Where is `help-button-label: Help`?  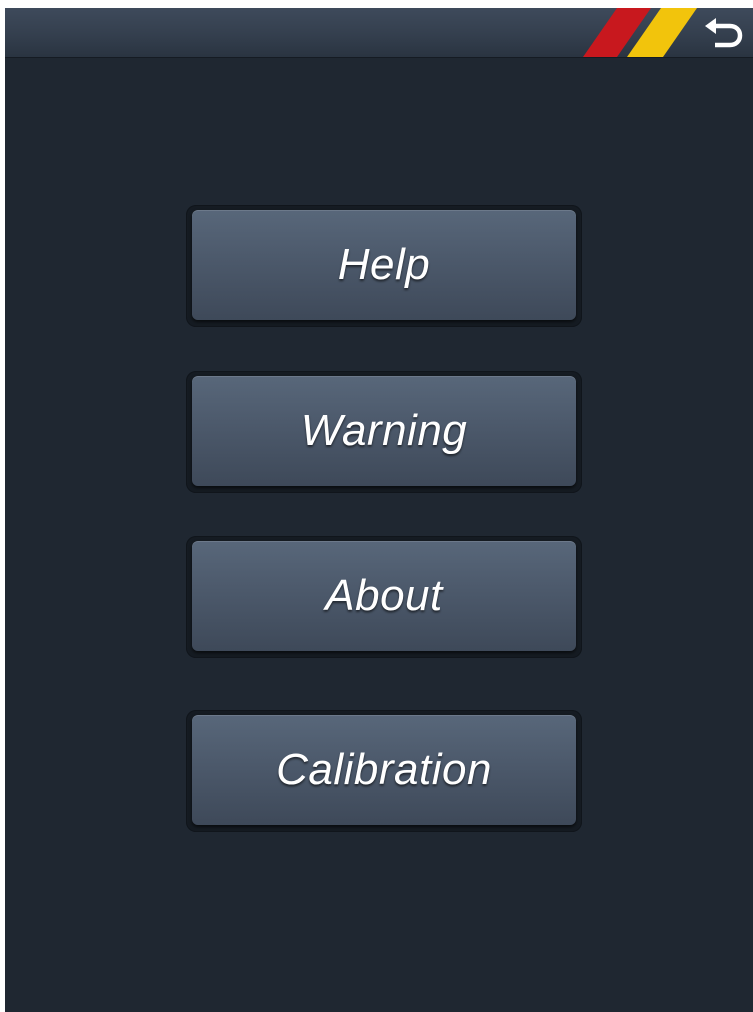
help-button-label: Help is located at coordinates (384, 264).